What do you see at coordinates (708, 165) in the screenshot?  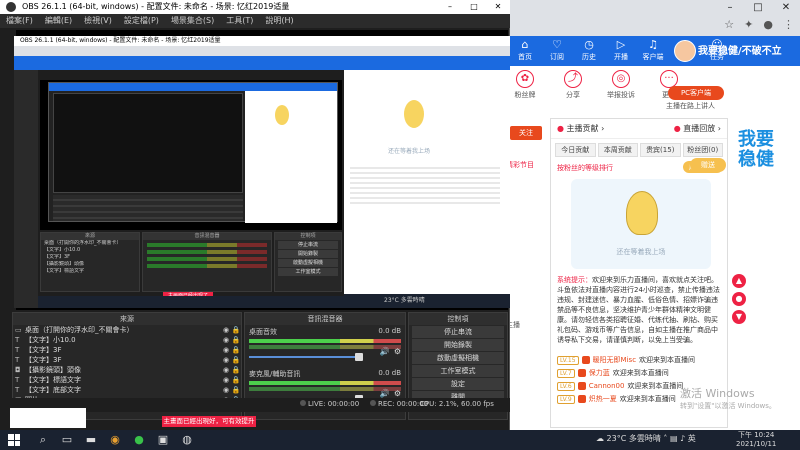 I see `gift-button: 赠送` at bounding box center [708, 165].